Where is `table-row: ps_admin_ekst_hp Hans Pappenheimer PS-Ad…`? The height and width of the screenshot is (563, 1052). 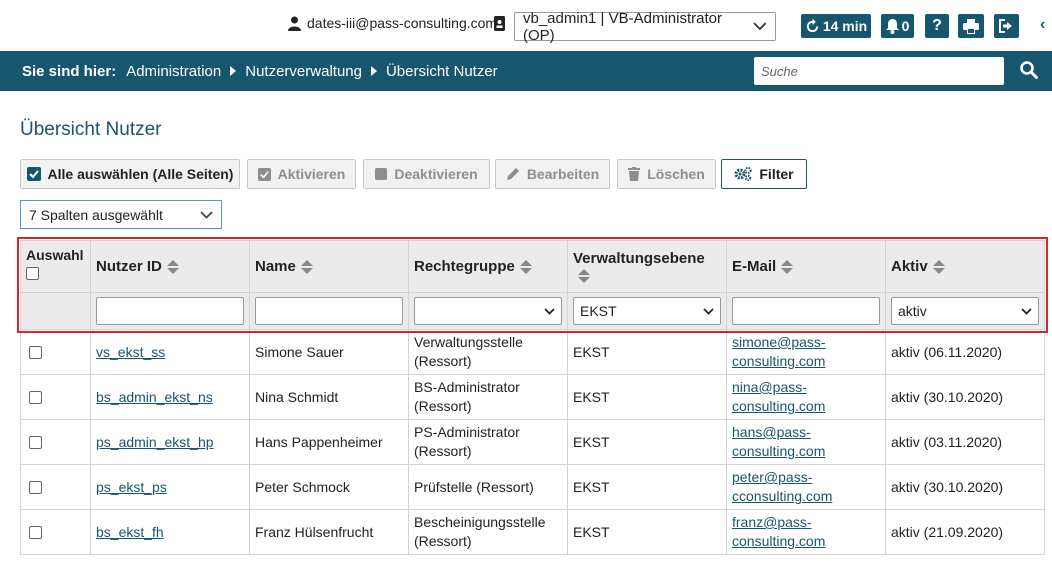 table-row: ps_admin_ekst_hp Hans Pappenheimer PS-Ad… is located at coordinates (532, 442).